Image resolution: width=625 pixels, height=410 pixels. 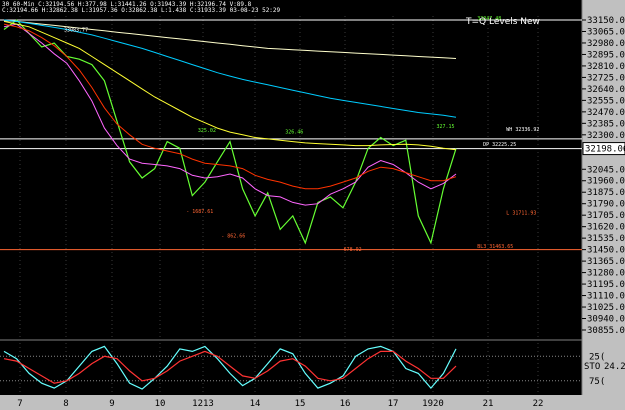 What do you see at coordinates (233, 237) in the screenshot?
I see `level-annotation: - 862.66` at bounding box center [233, 237].